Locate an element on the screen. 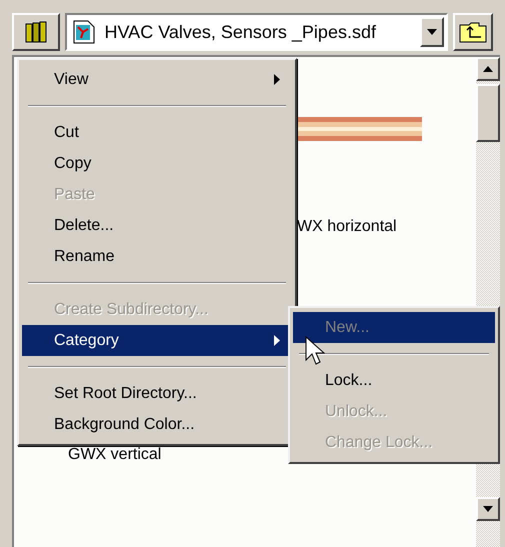 The width and height of the screenshot is (505, 547). folder-up-button is located at coordinates (473, 32).